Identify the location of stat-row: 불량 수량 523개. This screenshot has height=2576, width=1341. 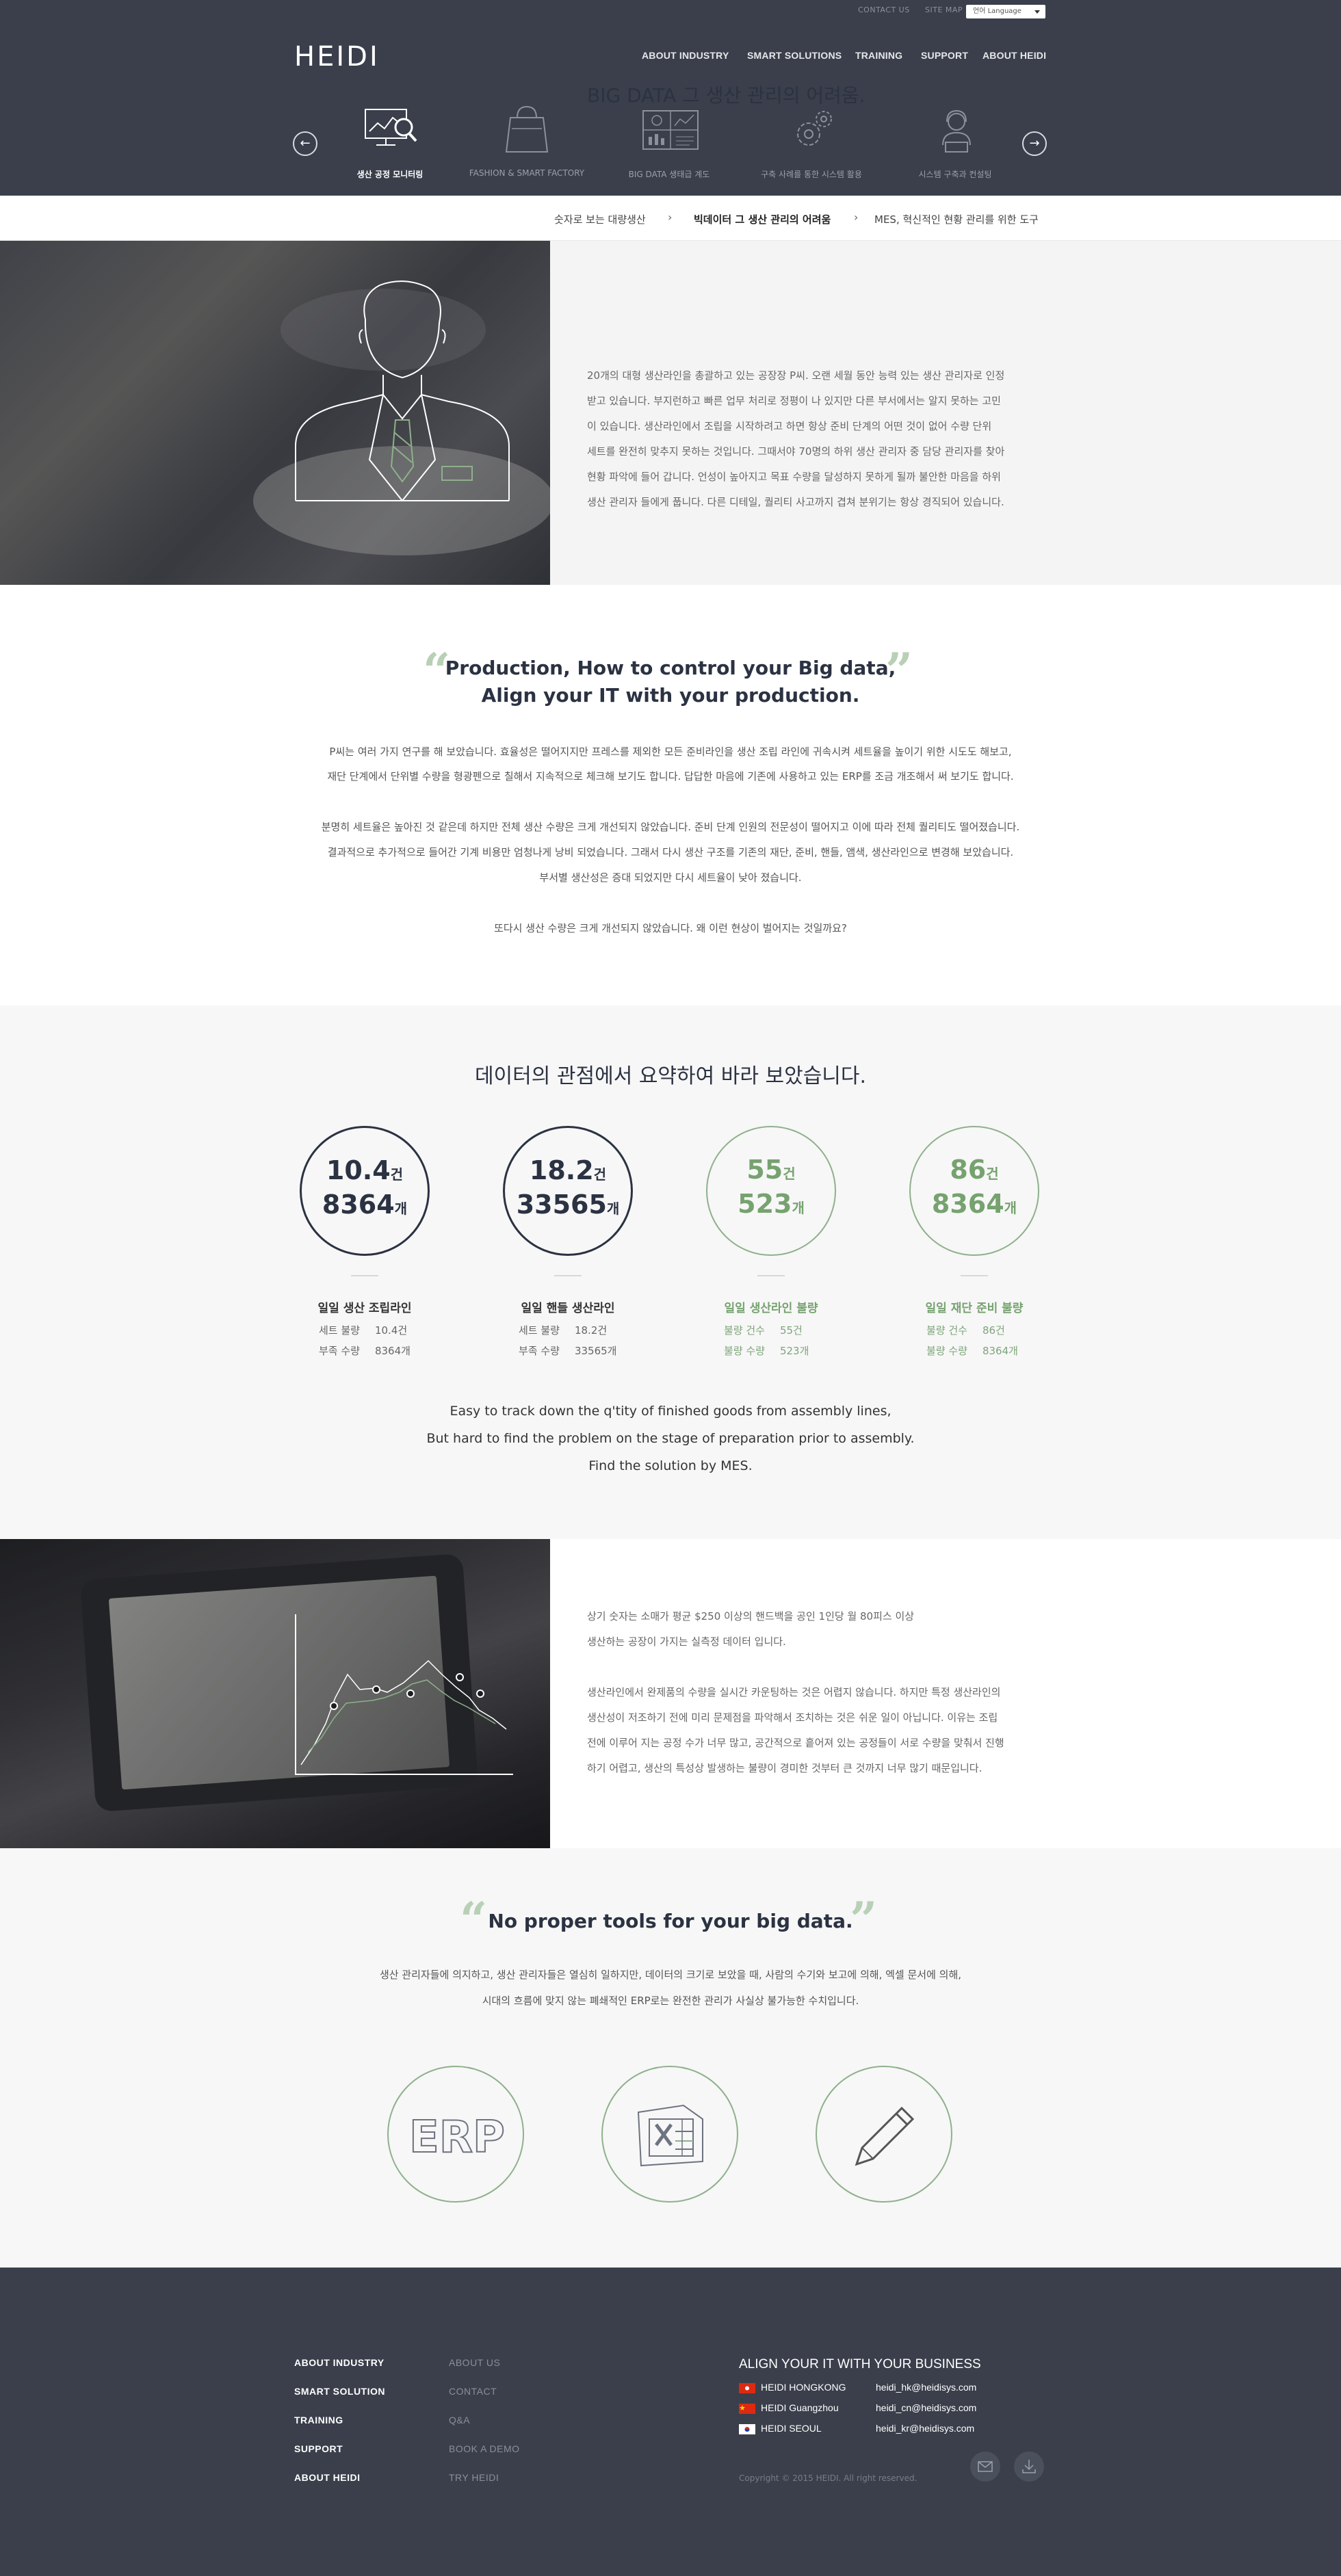
(766, 1351).